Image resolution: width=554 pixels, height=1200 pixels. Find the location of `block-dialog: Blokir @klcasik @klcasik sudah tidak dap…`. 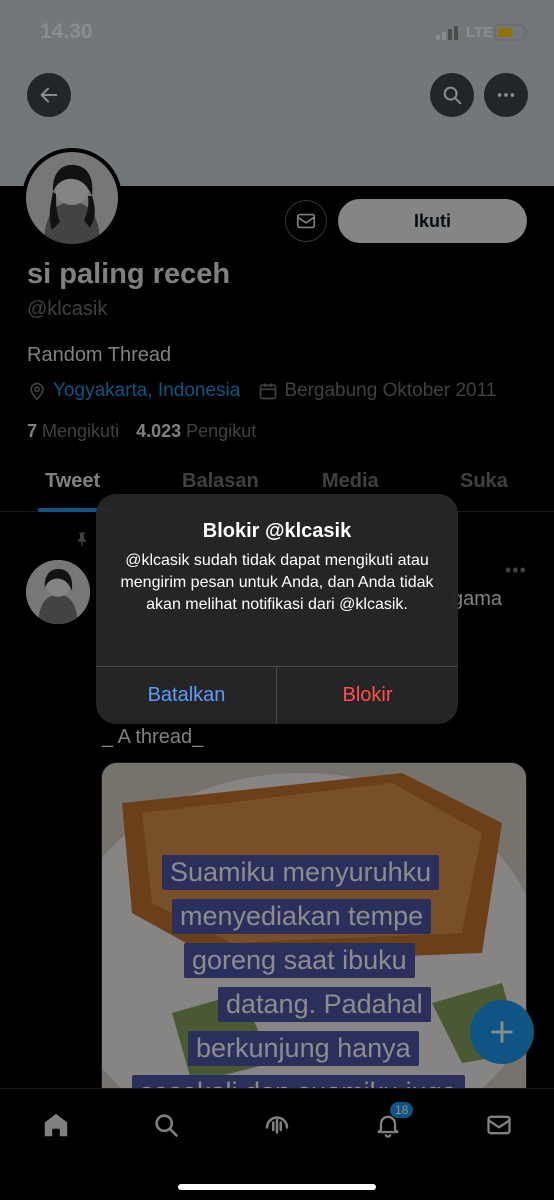

block-dialog: Blokir @klcasik @klcasik sudah tidak dap… is located at coordinates (277, 609).